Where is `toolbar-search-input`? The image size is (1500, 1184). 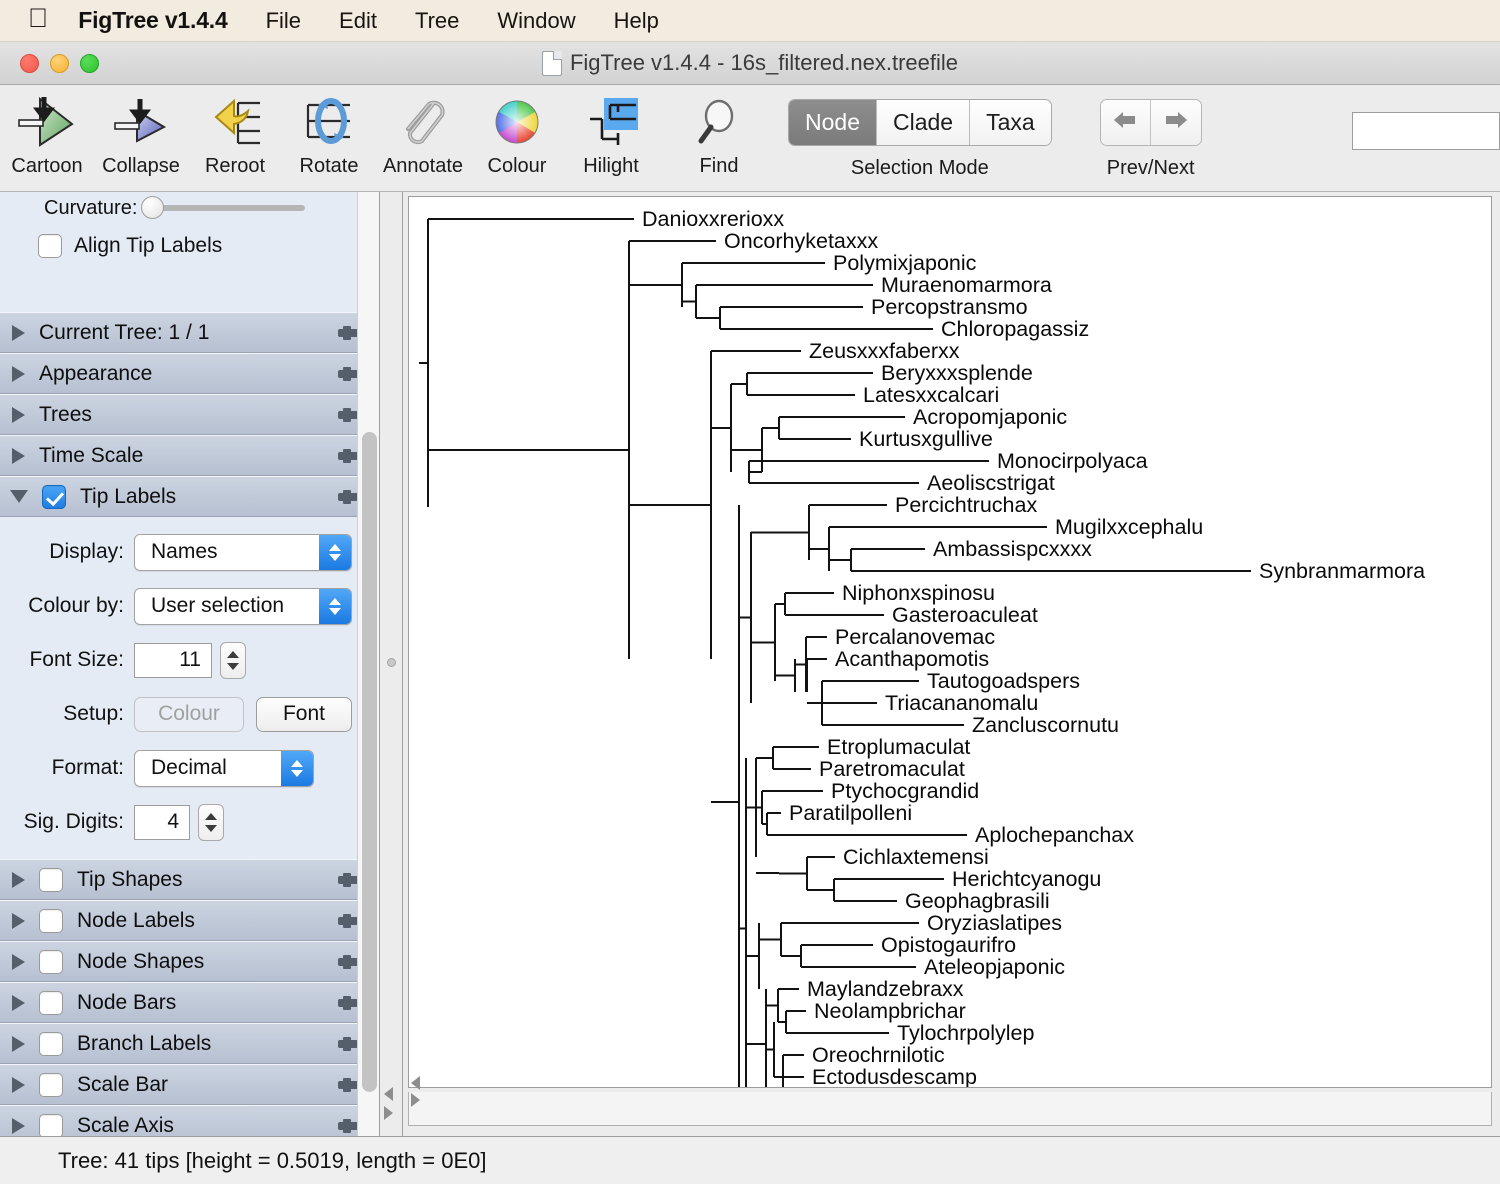 toolbar-search-input is located at coordinates (1426, 131).